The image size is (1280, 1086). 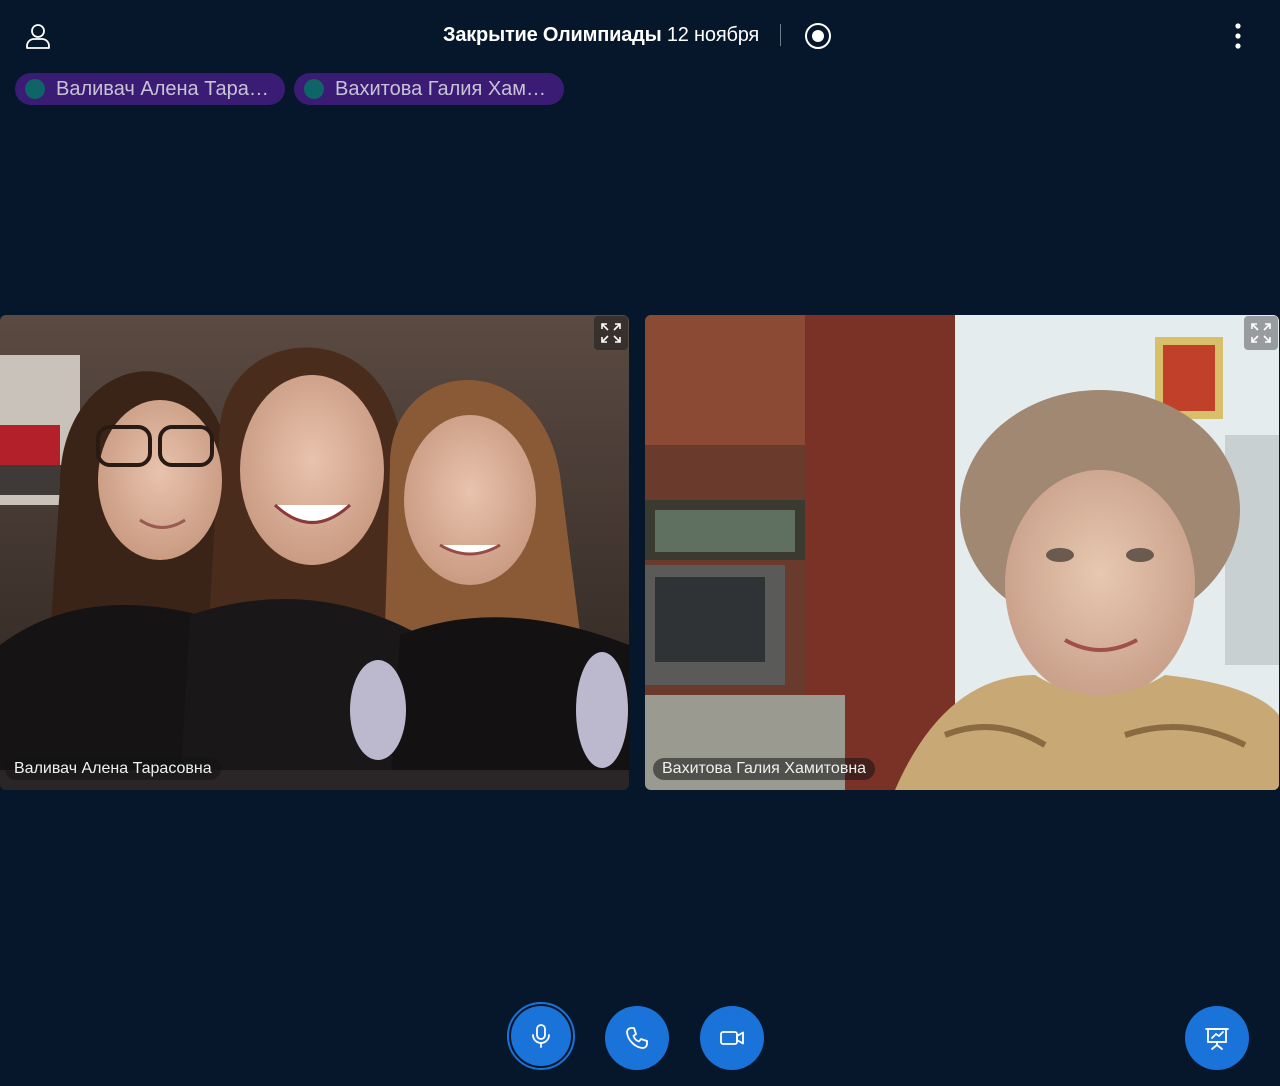 I want to click on user-icon, so click(x=38, y=36).